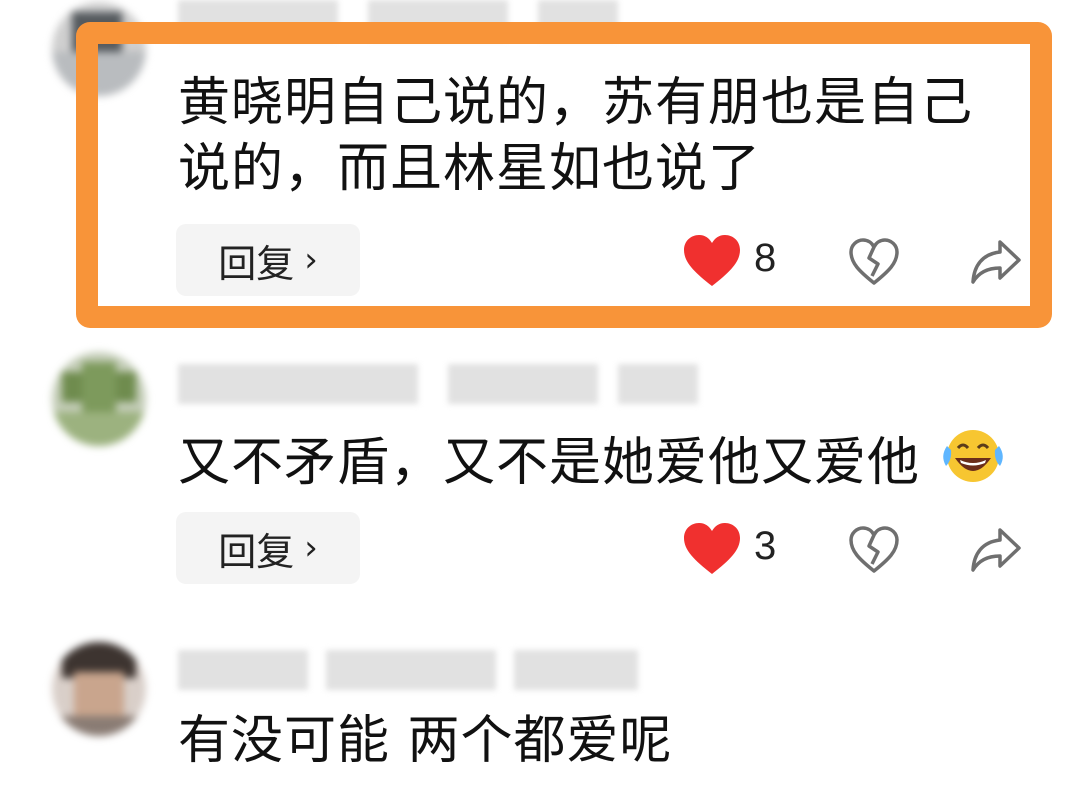 The width and height of the screenshot is (1080, 792). I want to click on comment-text: 黄晓明自己说的，苏有朋也是自己 说的，而且林星如也说了, so click(575, 136).